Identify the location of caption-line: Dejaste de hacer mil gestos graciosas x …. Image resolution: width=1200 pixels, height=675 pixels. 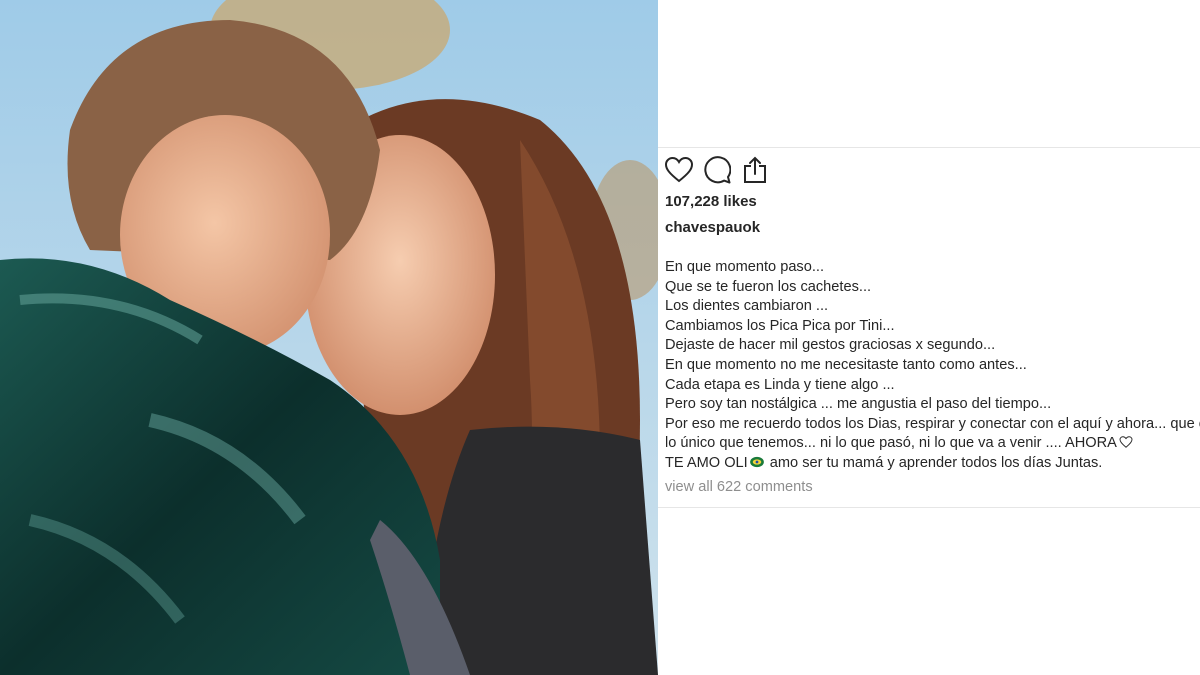
(830, 345).